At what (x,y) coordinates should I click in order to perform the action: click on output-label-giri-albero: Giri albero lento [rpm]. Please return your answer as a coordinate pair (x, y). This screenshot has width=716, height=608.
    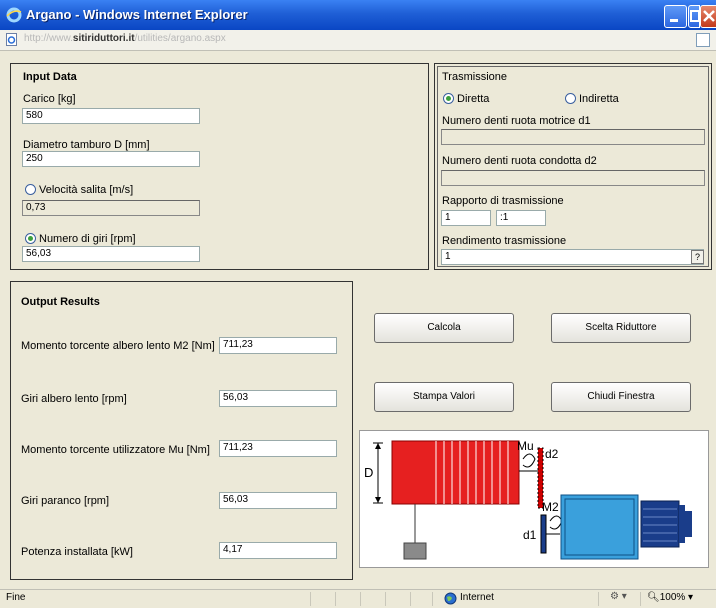
    Looking at the image, I should click on (74, 399).